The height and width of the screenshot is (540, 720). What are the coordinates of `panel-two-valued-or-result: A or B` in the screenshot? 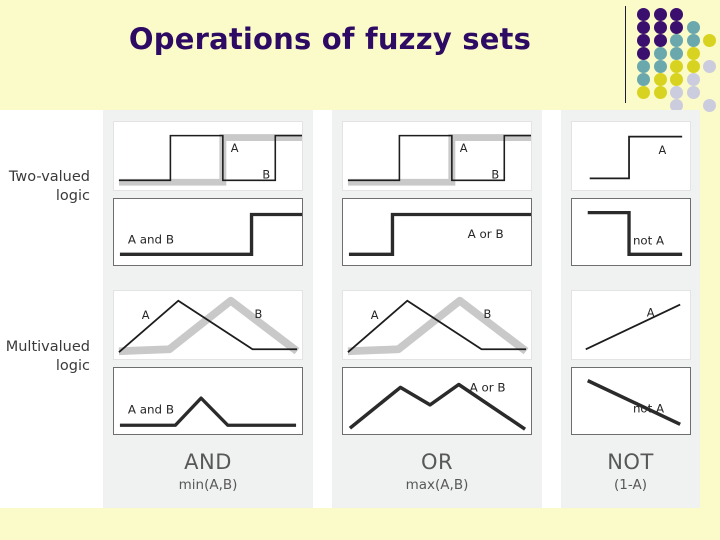 It's located at (437, 232).